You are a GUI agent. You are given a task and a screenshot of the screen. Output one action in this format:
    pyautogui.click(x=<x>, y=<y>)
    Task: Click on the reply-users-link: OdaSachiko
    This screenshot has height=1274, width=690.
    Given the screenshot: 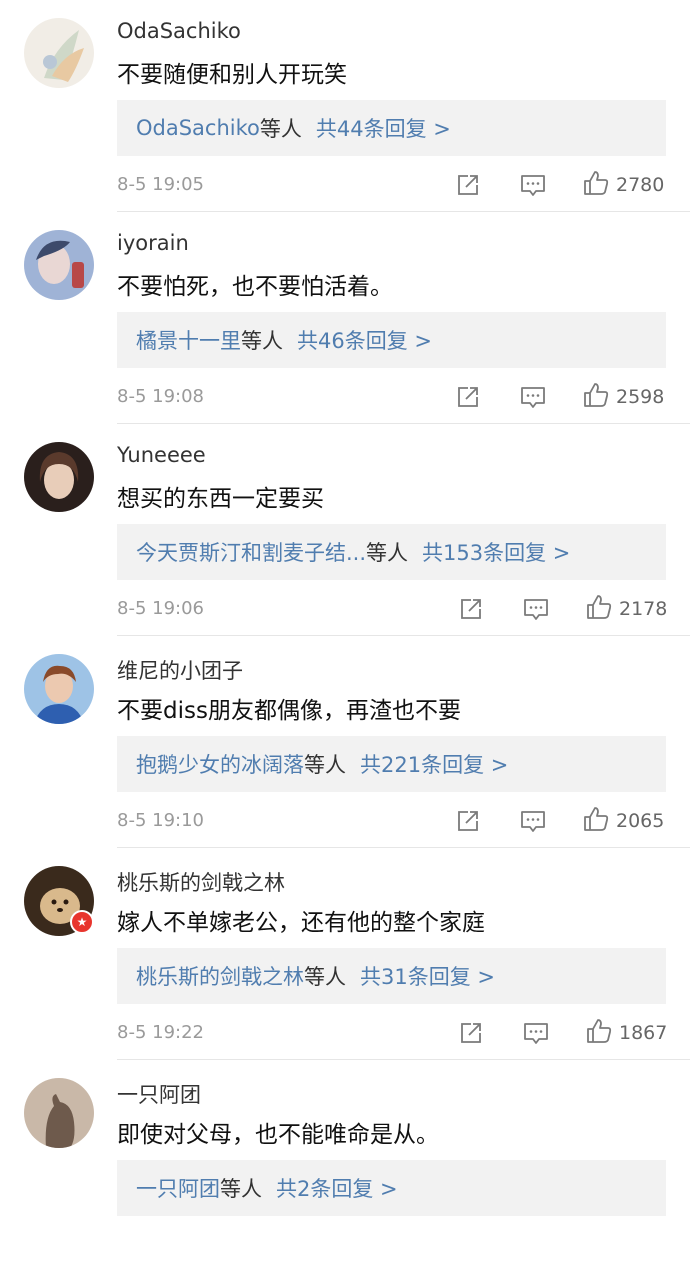 What is the action you would take?
    pyautogui.click(x=198, y=128)
    